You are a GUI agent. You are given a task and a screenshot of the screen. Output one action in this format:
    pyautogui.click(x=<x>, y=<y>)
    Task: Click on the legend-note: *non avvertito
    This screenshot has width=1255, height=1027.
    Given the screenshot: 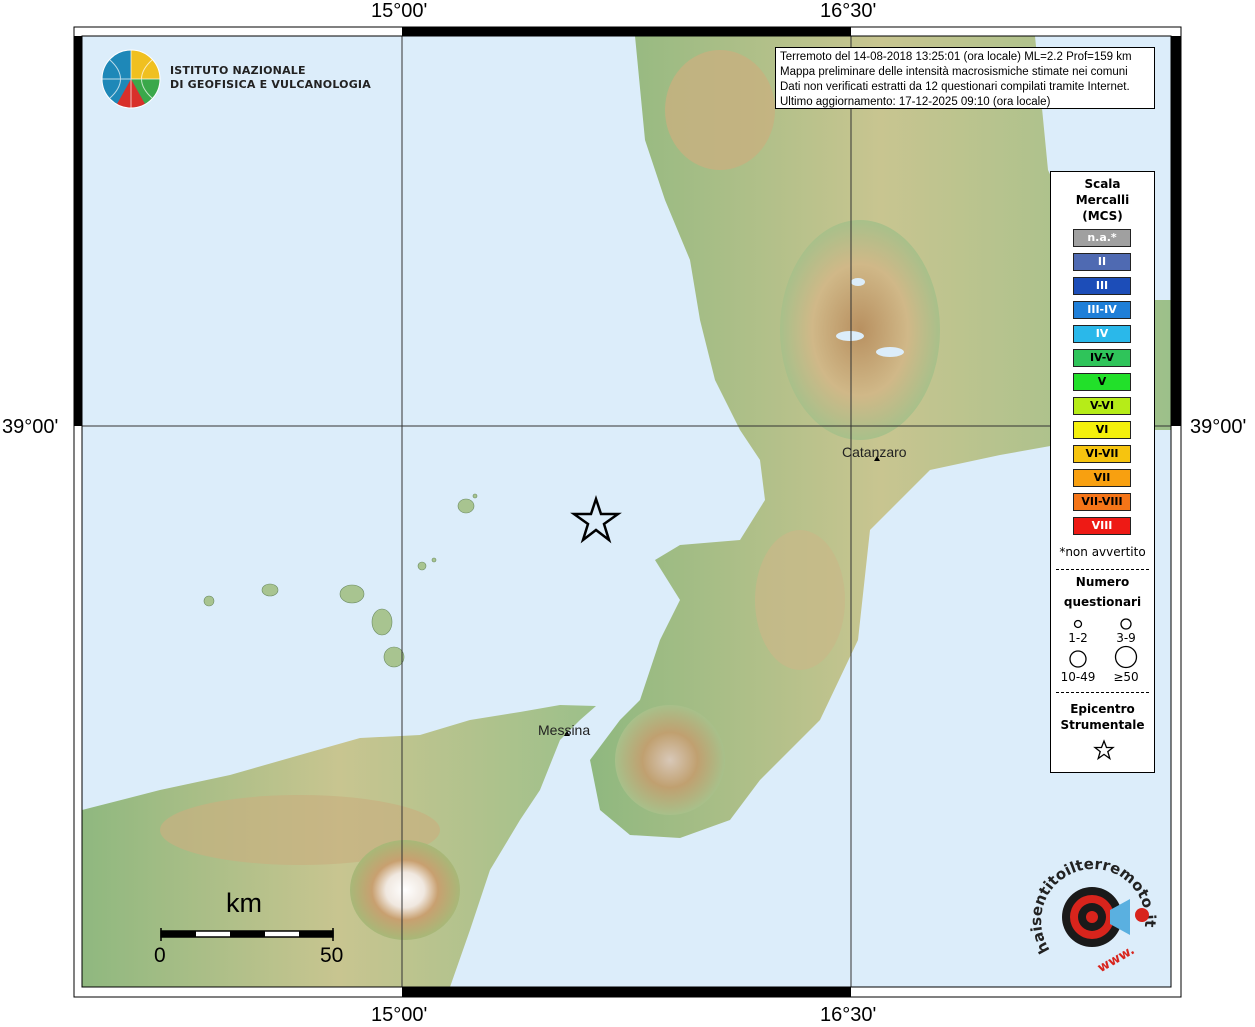 What is the action you would take?
    pyautogui.click(x=1102, y=552)
    